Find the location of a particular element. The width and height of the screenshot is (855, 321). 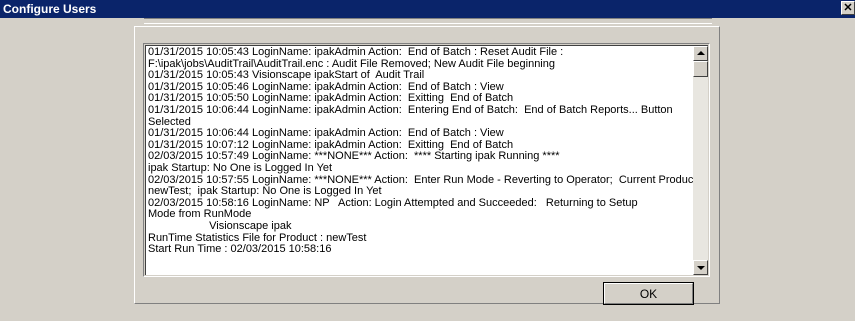

log-line: ipak Startup: No One is Logged In Yet is located at coordinates (240, 167).